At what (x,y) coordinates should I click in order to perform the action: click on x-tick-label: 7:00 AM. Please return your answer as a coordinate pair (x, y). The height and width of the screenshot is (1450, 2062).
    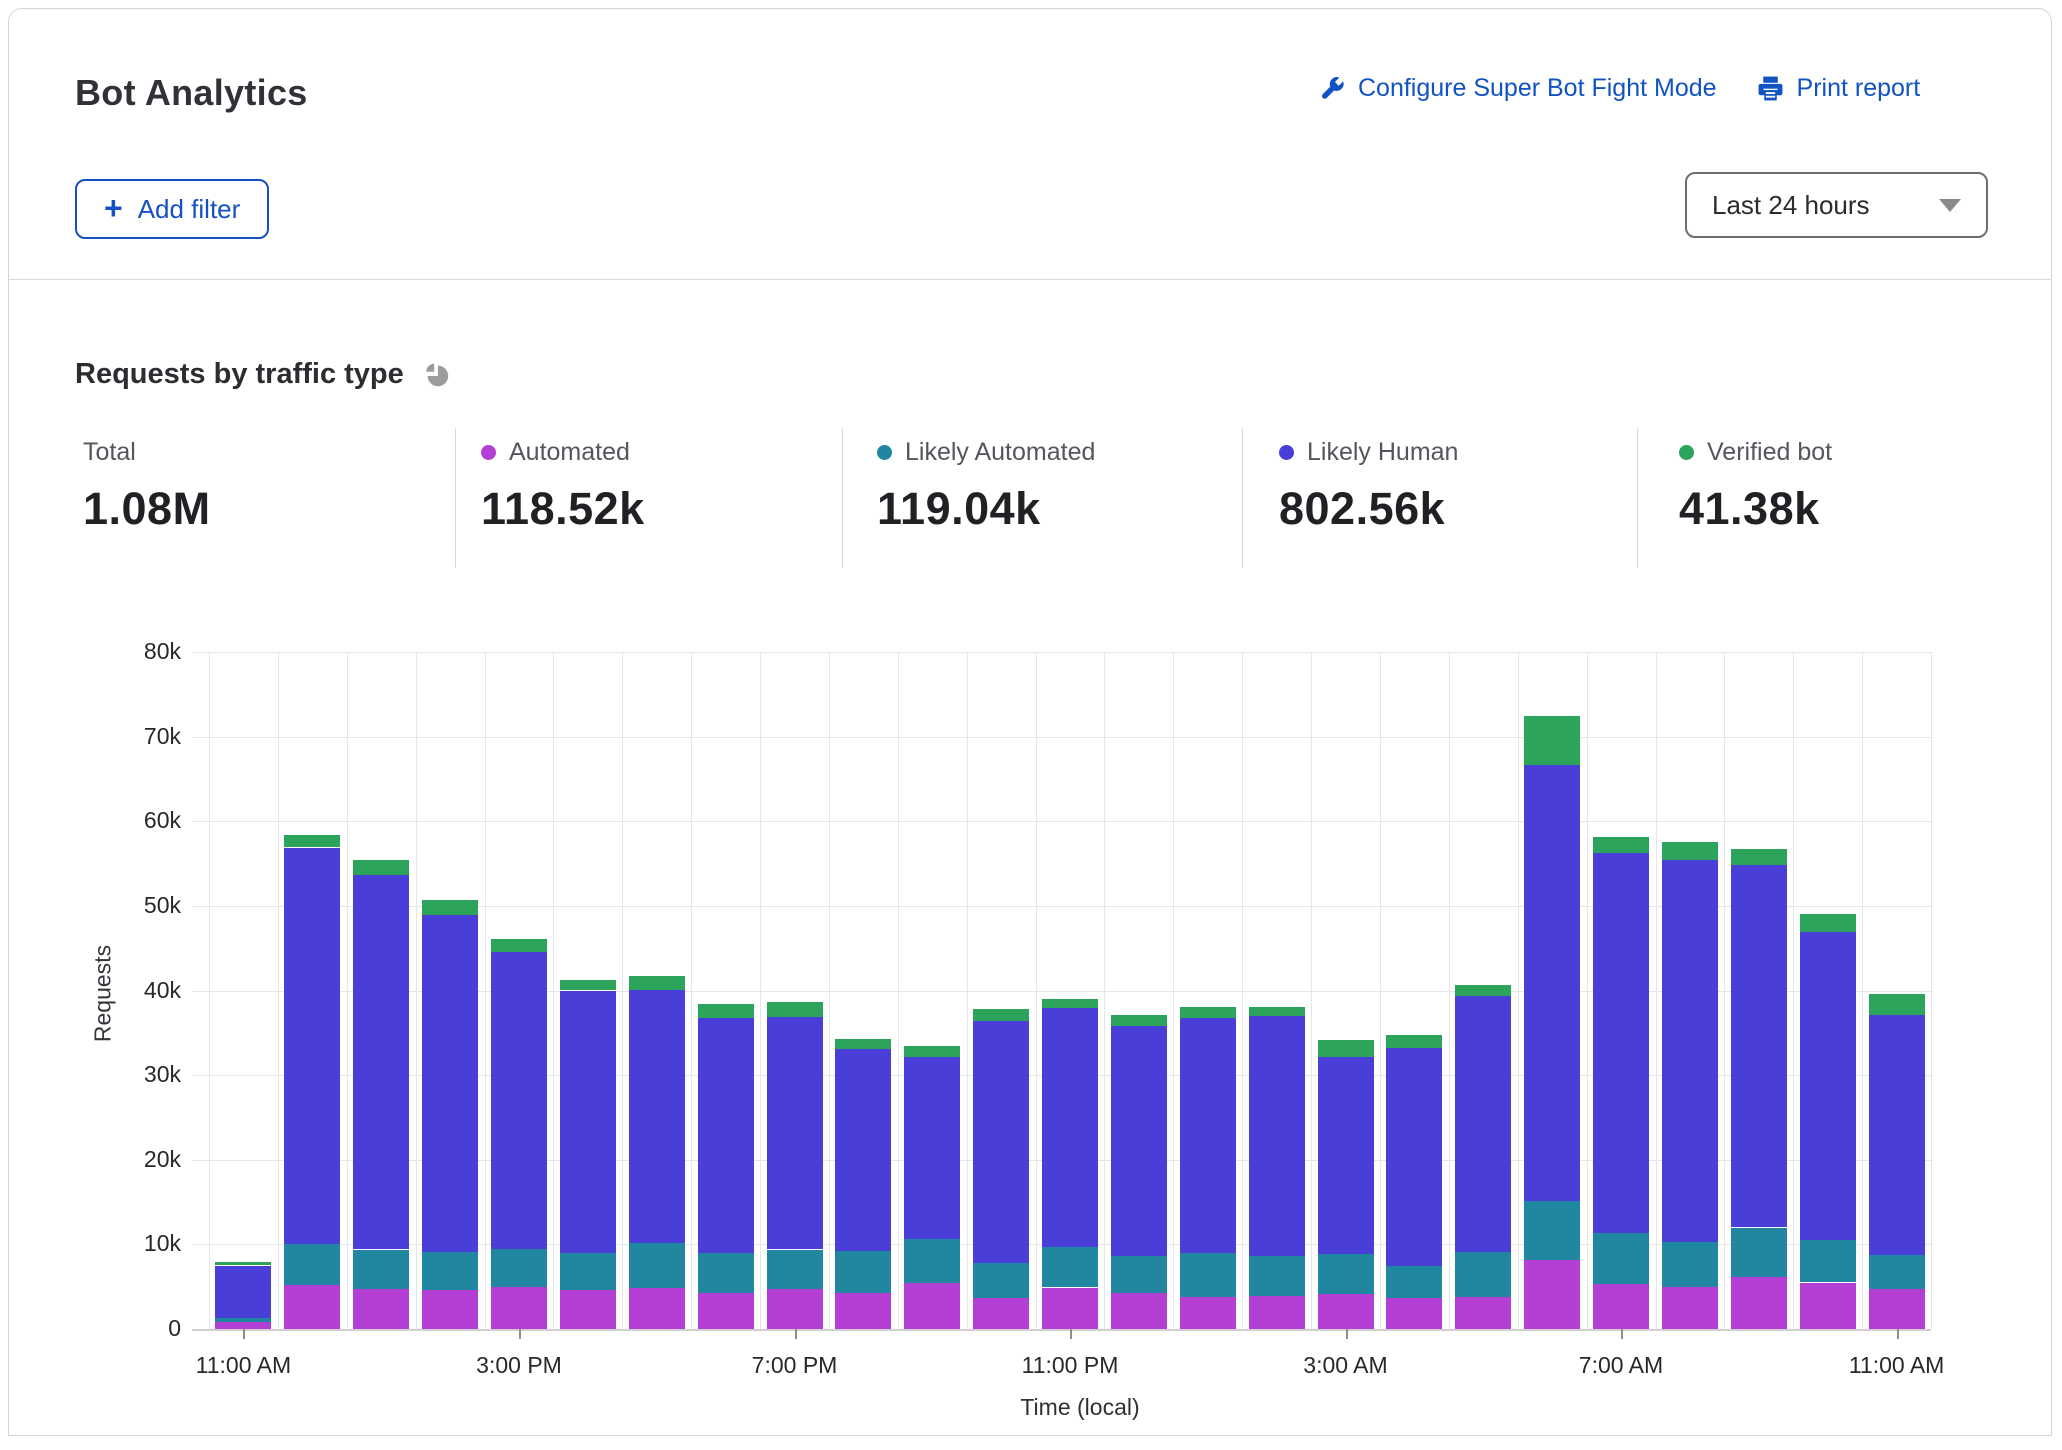
    Looking at the image, I should click on (1621, 1365).